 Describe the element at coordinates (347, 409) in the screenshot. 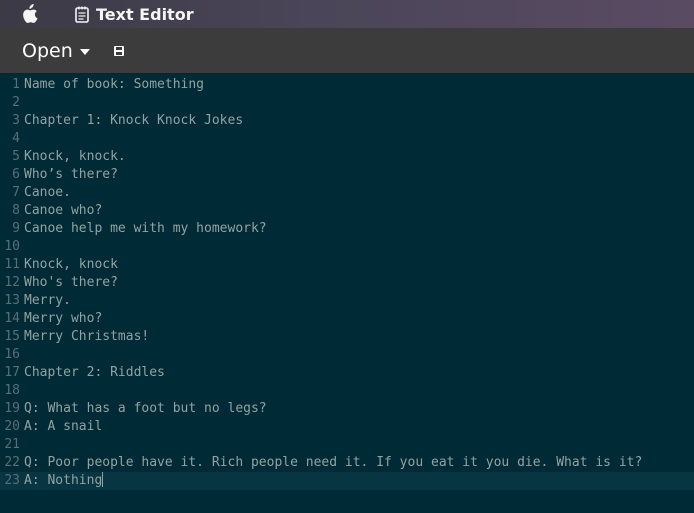

I see `editor-line: 19 Q: What has a foot but no legs?` at that location.